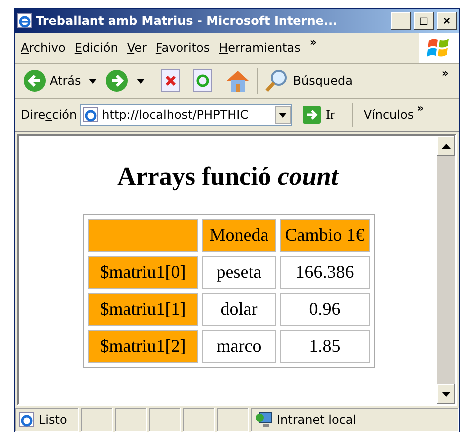  Describe the element at coordinates (260, 48) in the screenshot. I see `menu-item: Herramientas` at that location.